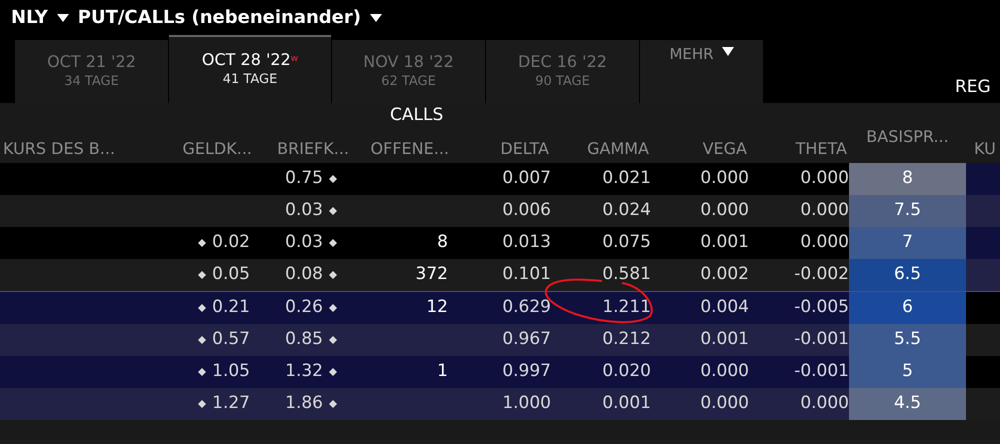 The height and width of the screenshot is (444, 1000). What do you see at coordinates (626, 372) in the screenshot?
I see `gamma-value: 0.020` at bounding box center [626, 372].